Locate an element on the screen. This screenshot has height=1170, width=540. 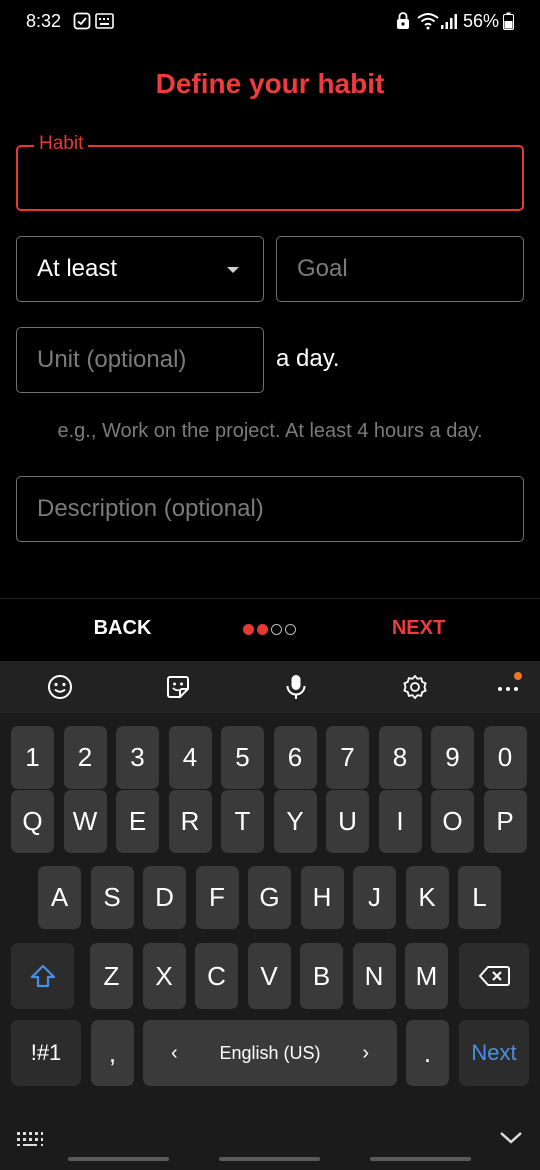
key-3-label: 3 is located at coordinates (137, 757).